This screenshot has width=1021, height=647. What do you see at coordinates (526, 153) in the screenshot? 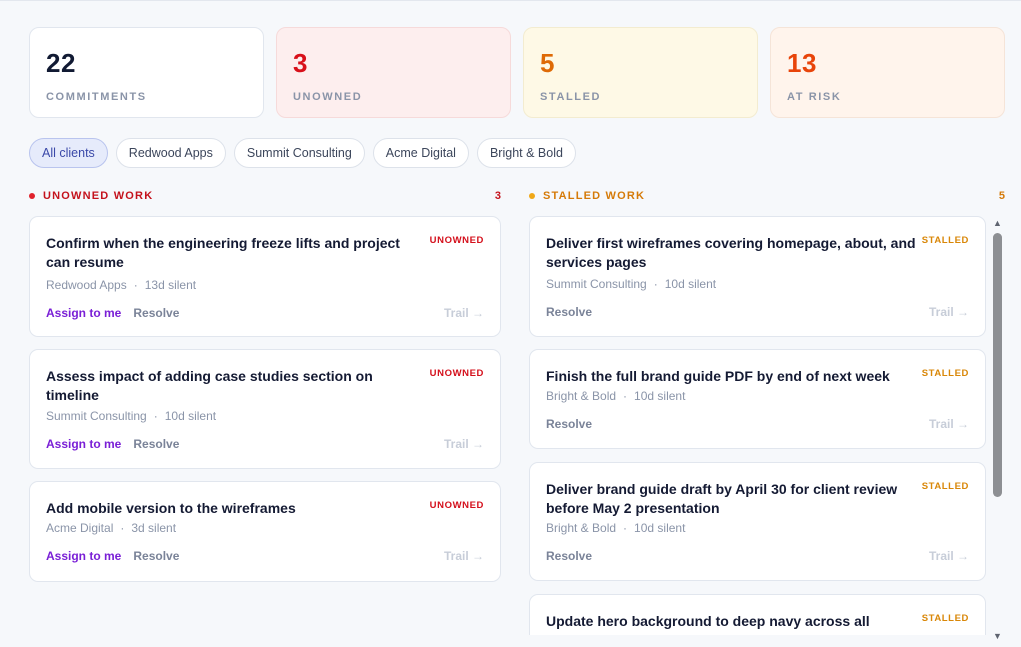
I see `filter-bright-and-bold: Bright & Bold` at bounding box center [526, 153].